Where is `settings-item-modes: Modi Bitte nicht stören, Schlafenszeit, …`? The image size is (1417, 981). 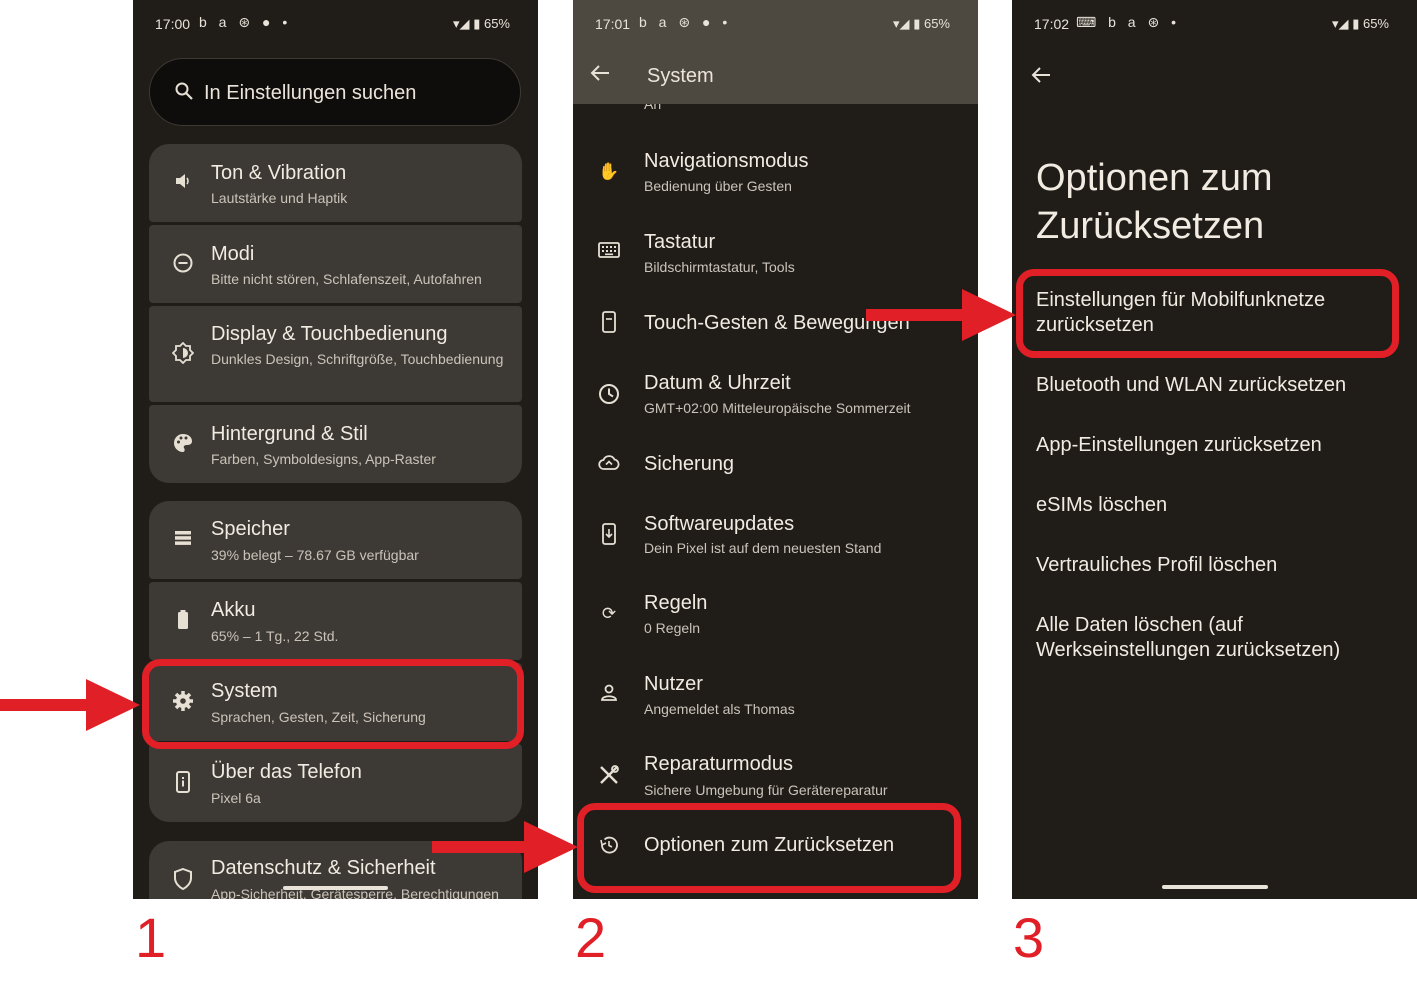 settings-item-modes: Modi Bitte nicht stören, Schlafenszeit, … is located at coordinates (335, 264).